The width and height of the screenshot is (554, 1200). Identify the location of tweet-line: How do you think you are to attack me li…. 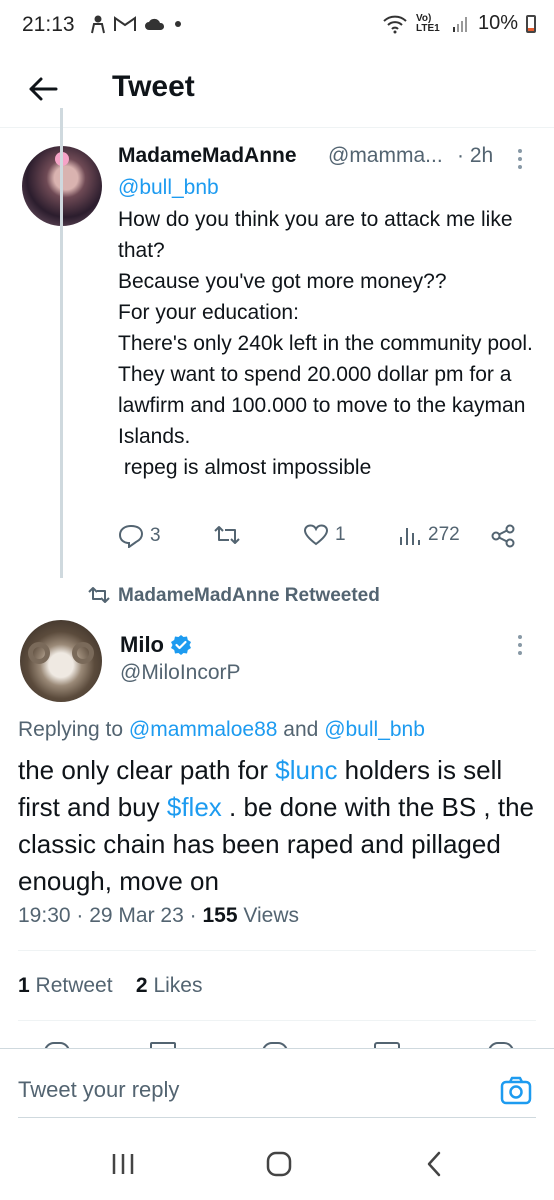
(315, 235).